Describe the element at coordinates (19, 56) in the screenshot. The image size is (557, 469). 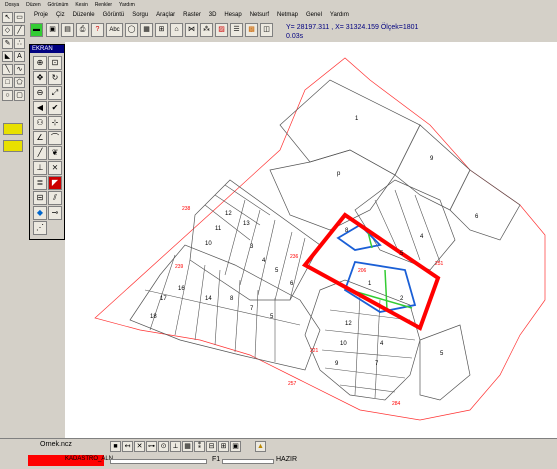
I see `text-icon: A` at that location.